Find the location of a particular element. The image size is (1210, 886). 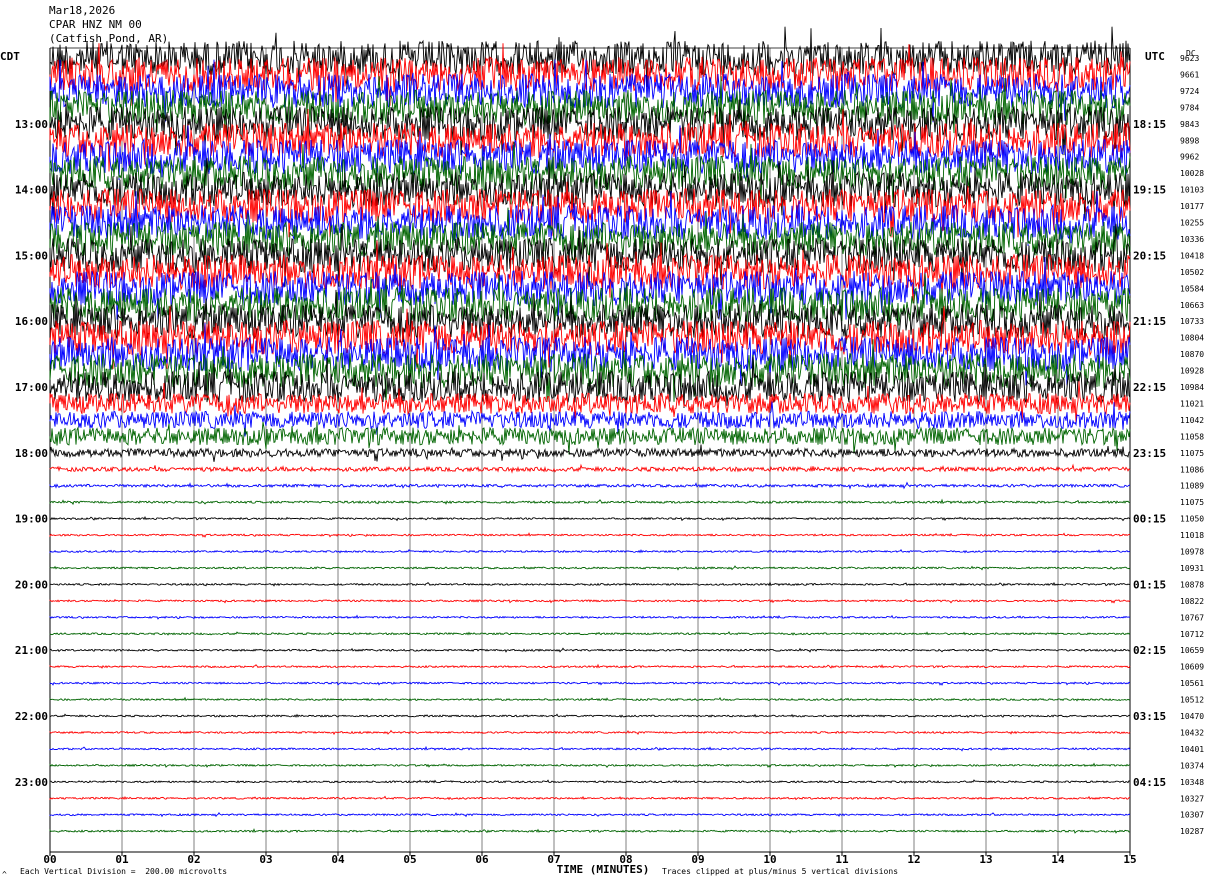

right-hour-label: 23:15 is located at coordinates (1149, 453).